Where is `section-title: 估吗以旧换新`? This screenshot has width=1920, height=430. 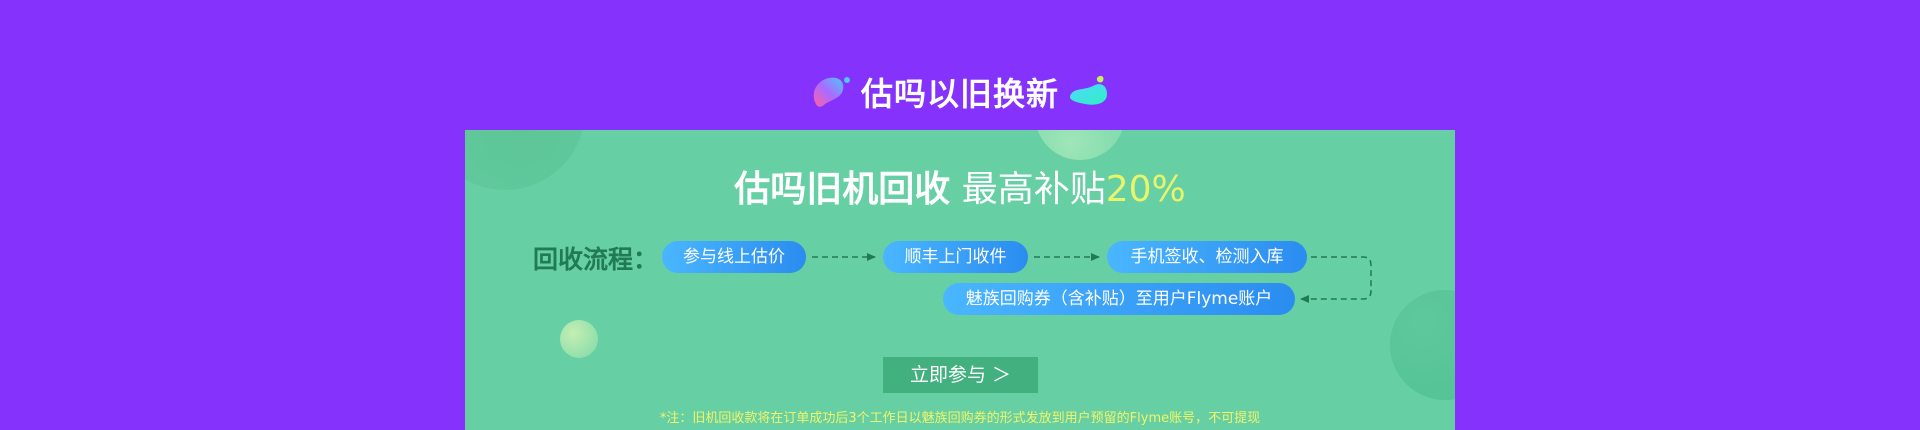
section-title: 估吗以旧换新 is located at coordinates (959, 94).